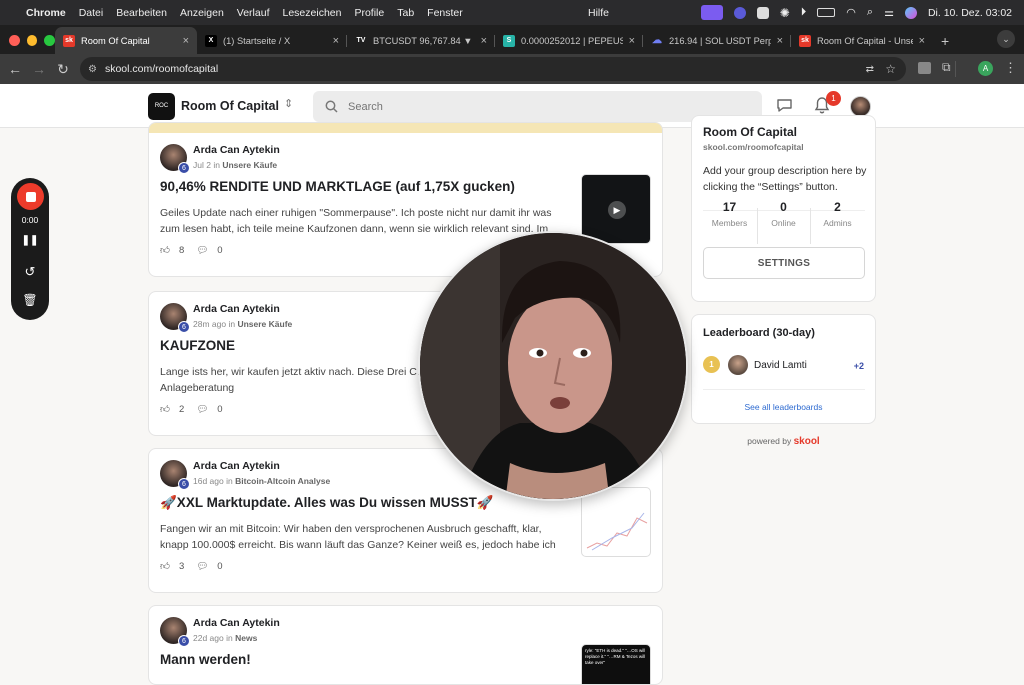  What do you see at coordinates (32, 40) in the screenshot?
I see `minimize-window-button` at bounding box center [32, 40].